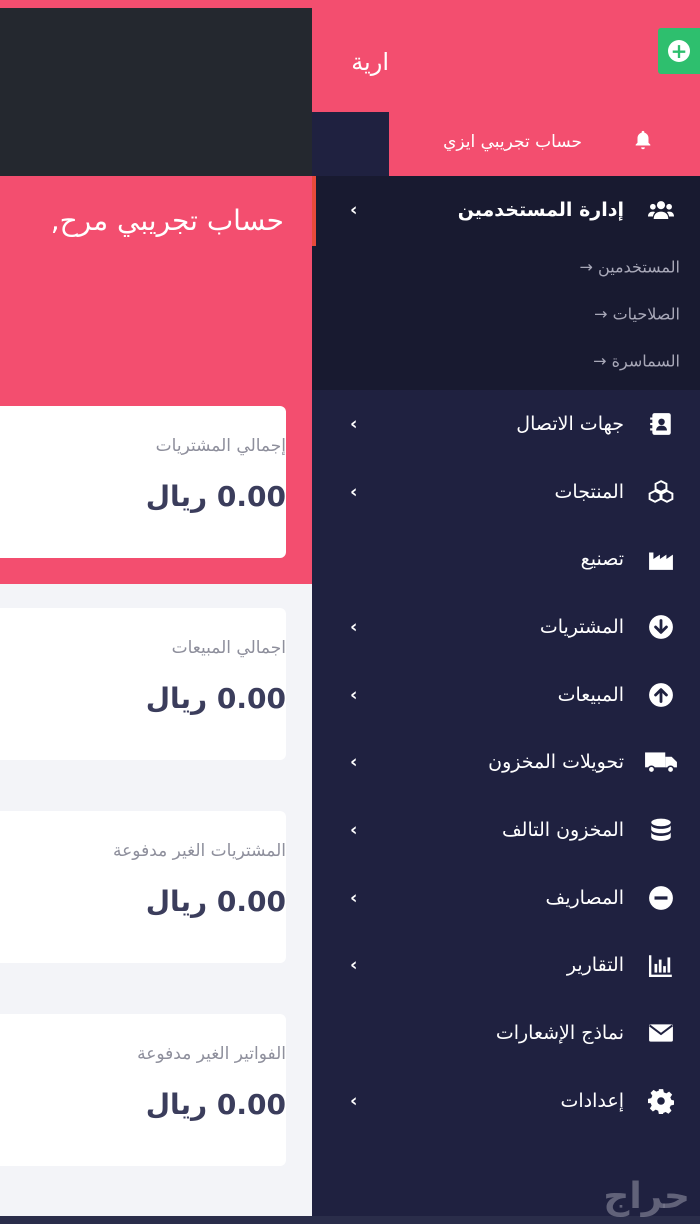 The width and height of the screenshot is (700, 1224). Describe the element at coordinates (590, 694) in the screenshot. I see `sidebar-item-label: المبيعات` at that location.